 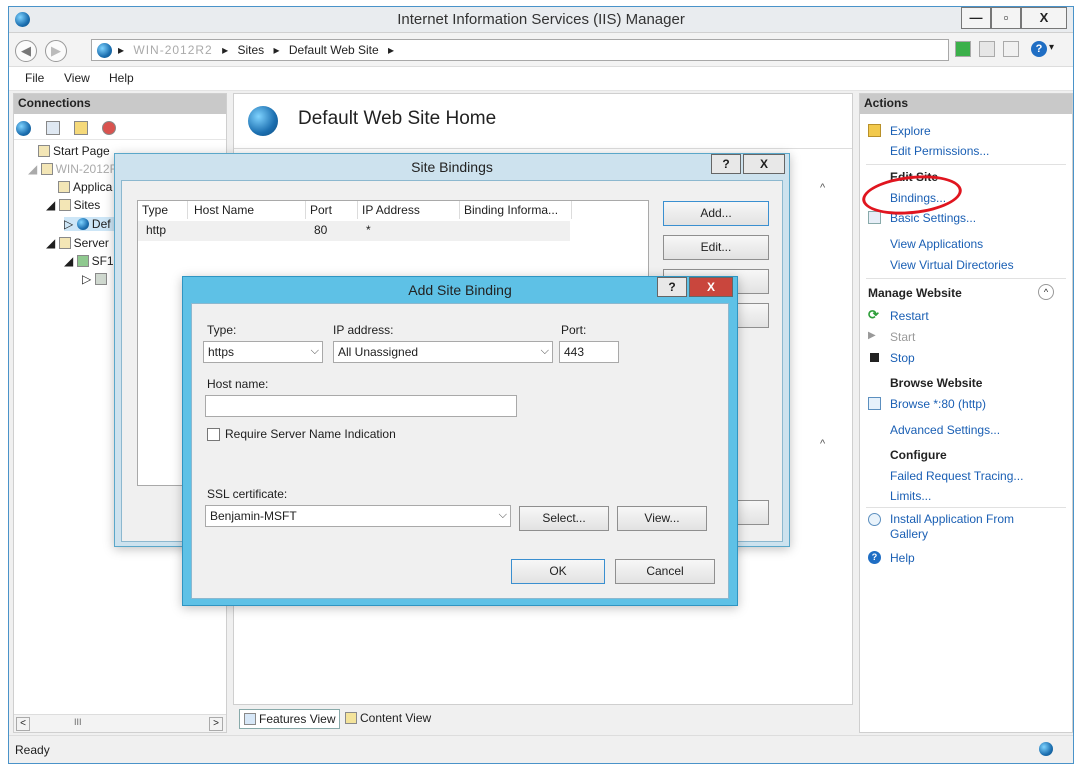 I want to click on save-icon, so click(x=53, y=128).